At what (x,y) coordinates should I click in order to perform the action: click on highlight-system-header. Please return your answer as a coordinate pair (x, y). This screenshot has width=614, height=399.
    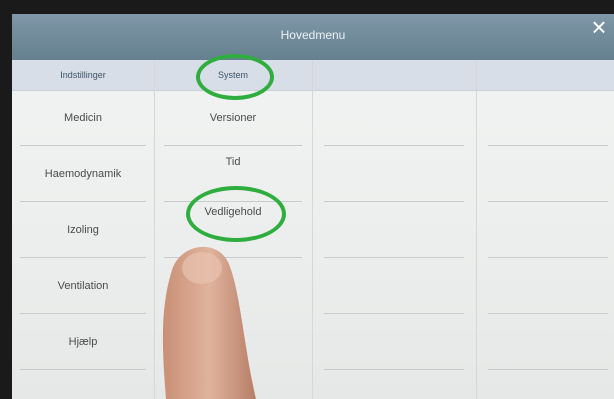
    Looking at the image, I should click on (235, 77).